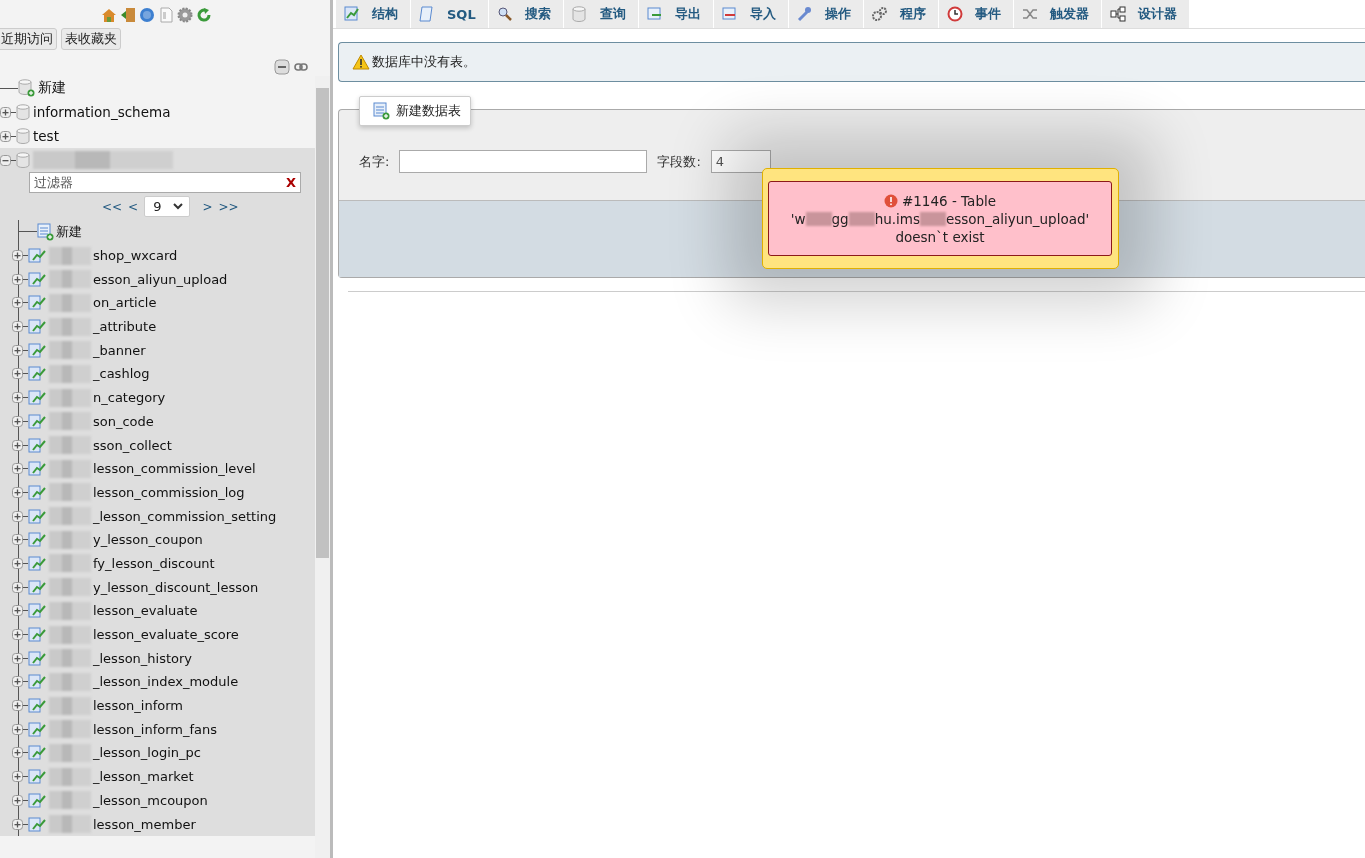  I want to click on tab: 结构, so click(373, 14).